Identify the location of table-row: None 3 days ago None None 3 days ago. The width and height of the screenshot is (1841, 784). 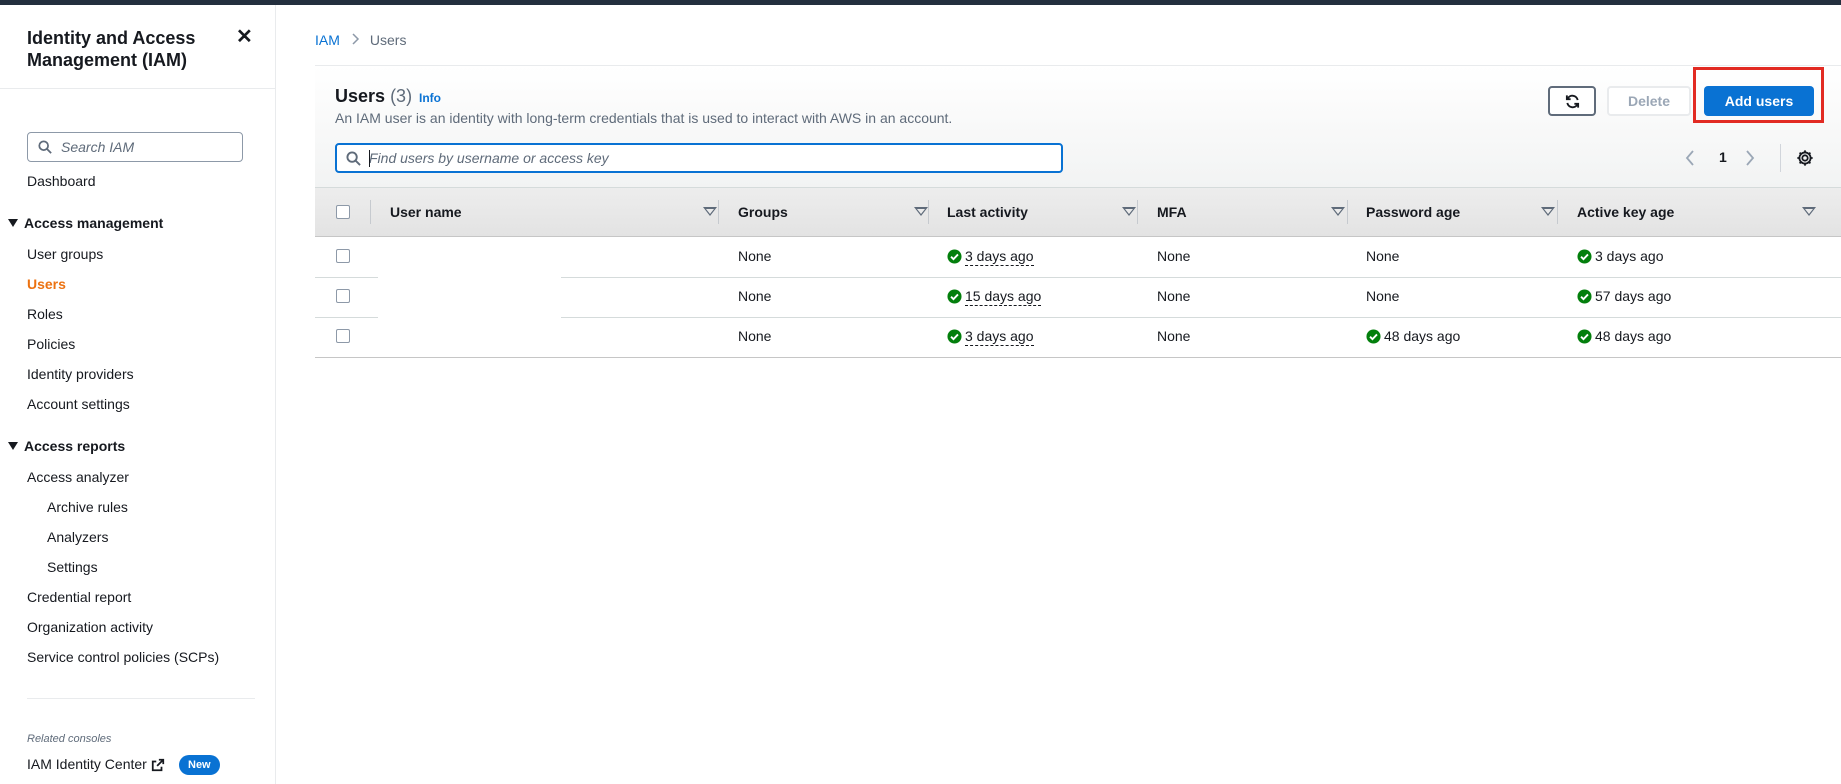
(1078, 257).